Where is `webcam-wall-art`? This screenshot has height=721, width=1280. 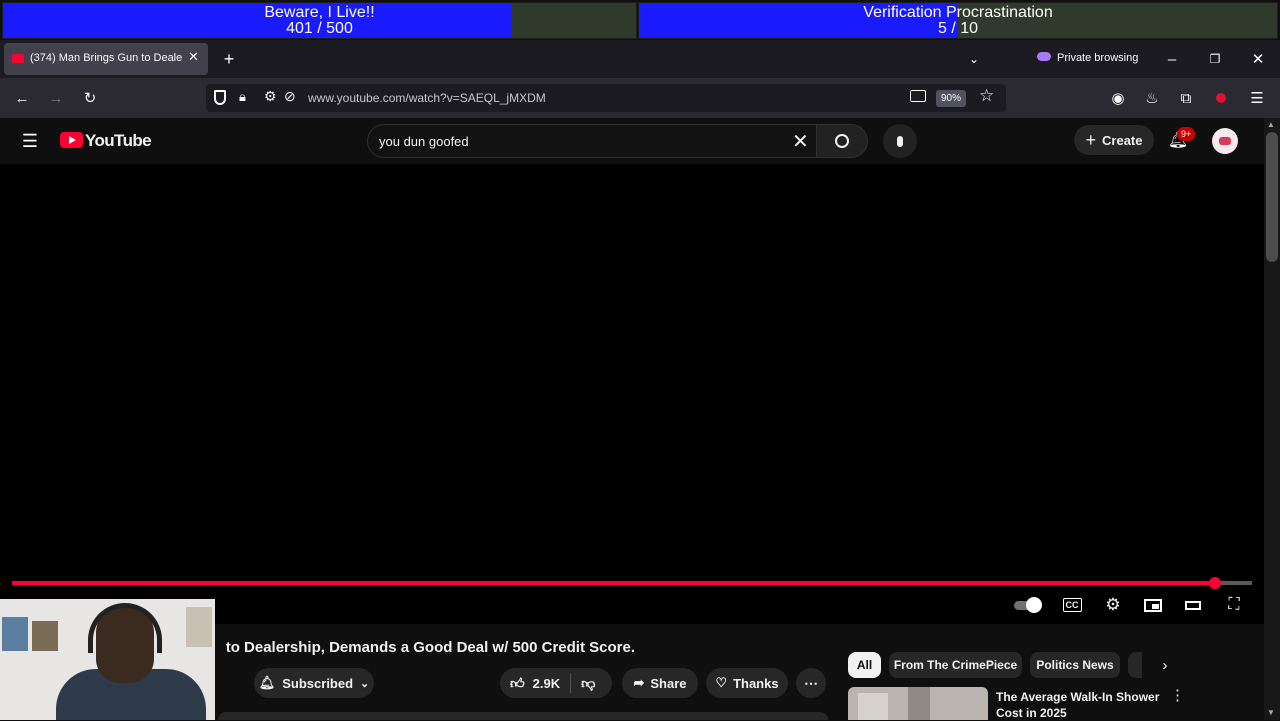
webcam-wall-art is located at coordinates (15, 634).